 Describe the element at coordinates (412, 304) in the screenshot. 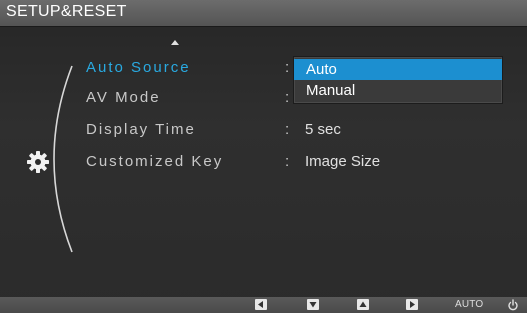

I see `right-arrow-icon` at that location.